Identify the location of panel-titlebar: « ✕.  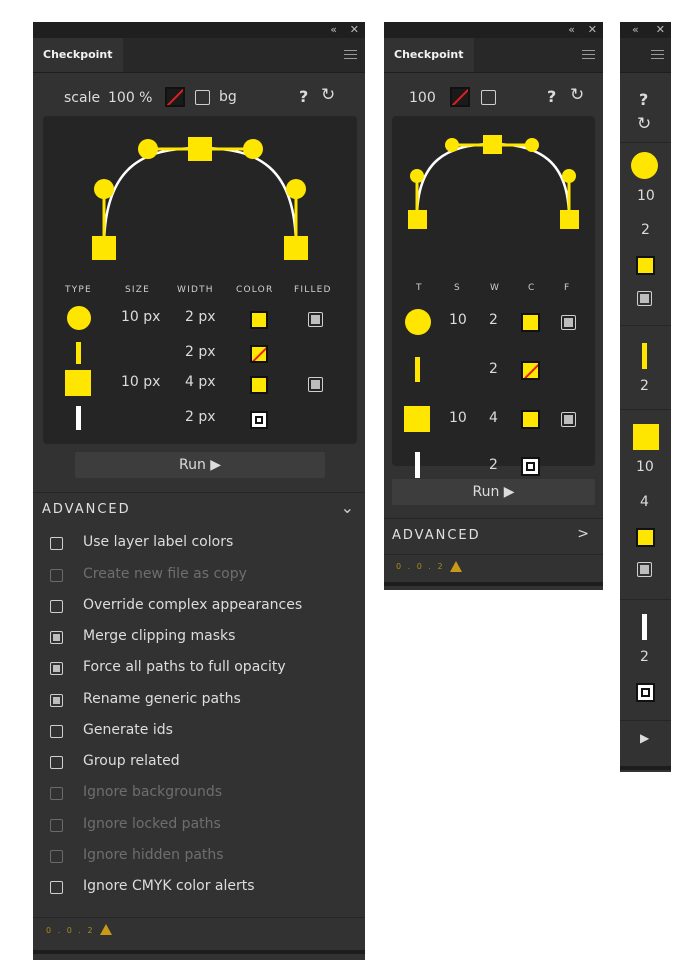
(199, 30).